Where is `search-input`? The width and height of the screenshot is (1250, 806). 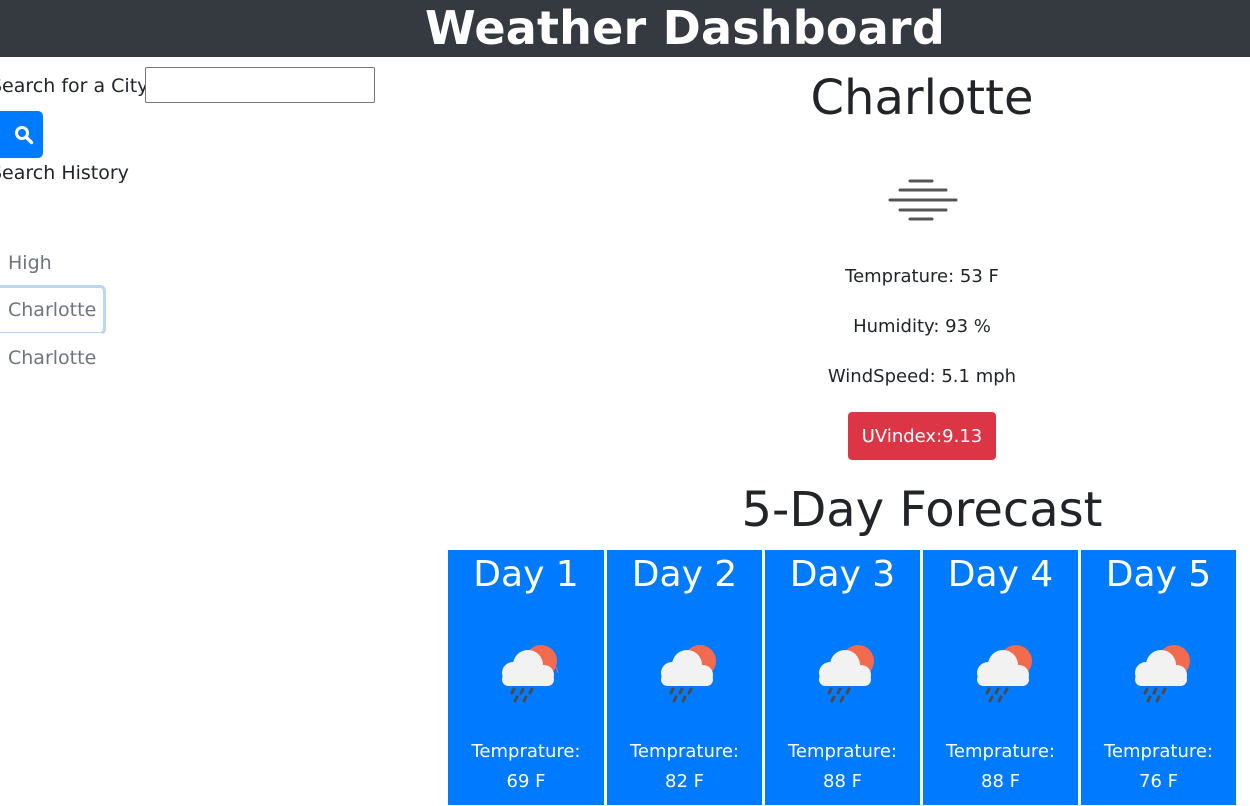 search-input is located at coordinates (260, 85).